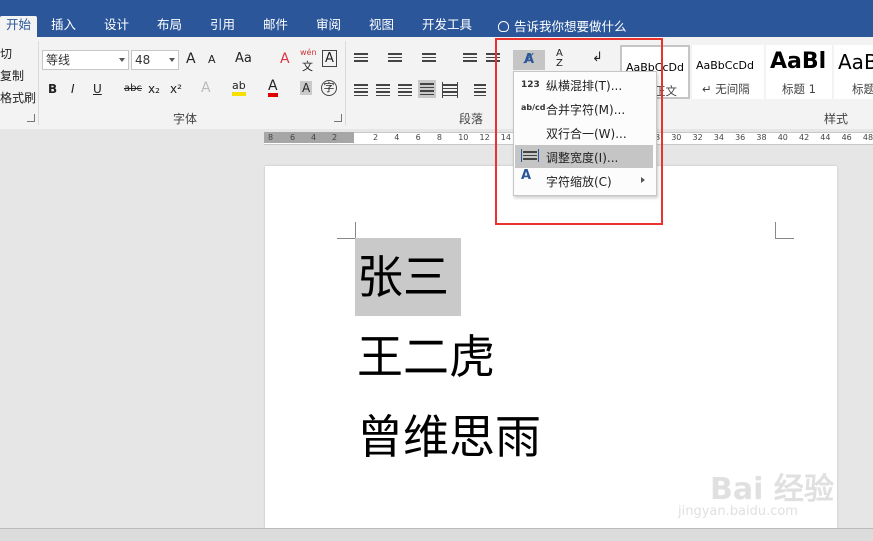 Image resolution: width=873 pixels, height=541 pixels. Describe the element at coordinates (436, 534) in the screenshot. I see `status-strip` at that location.